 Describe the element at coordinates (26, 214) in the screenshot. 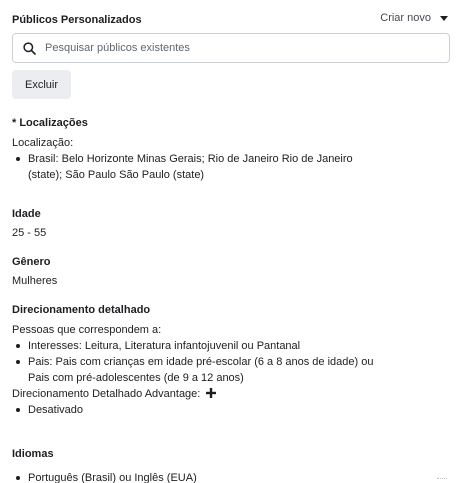

I see `age-title: Idade` at that location.